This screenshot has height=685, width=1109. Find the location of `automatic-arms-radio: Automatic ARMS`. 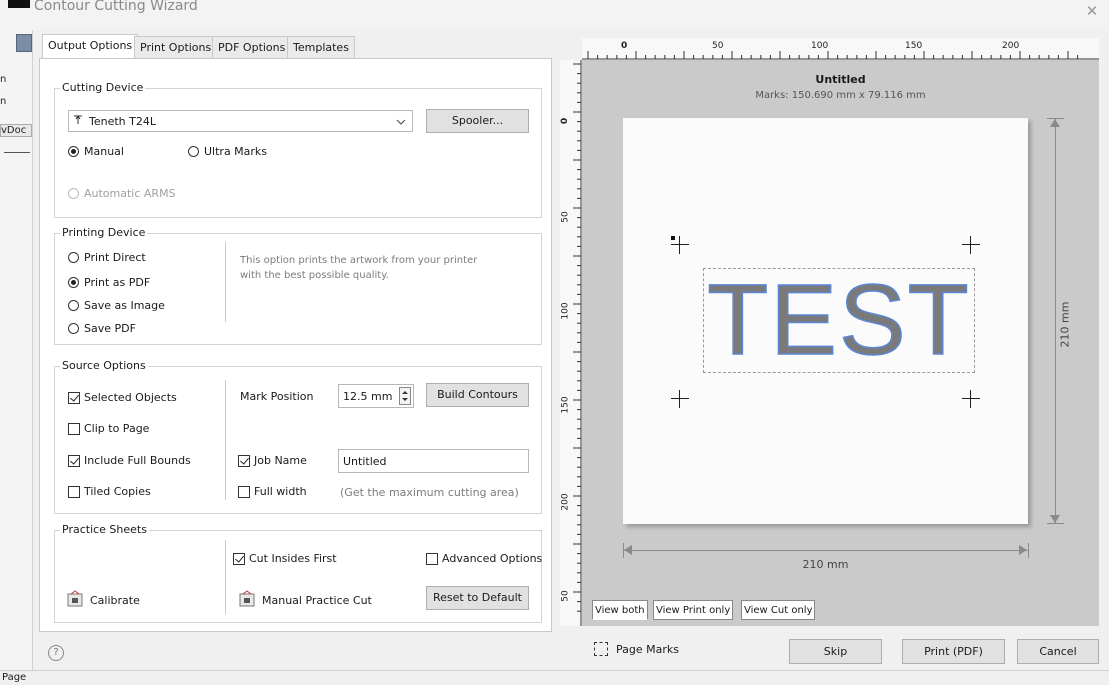

automatic-arms-radio: Automatic ARMS is located at coordinates (122, 193).